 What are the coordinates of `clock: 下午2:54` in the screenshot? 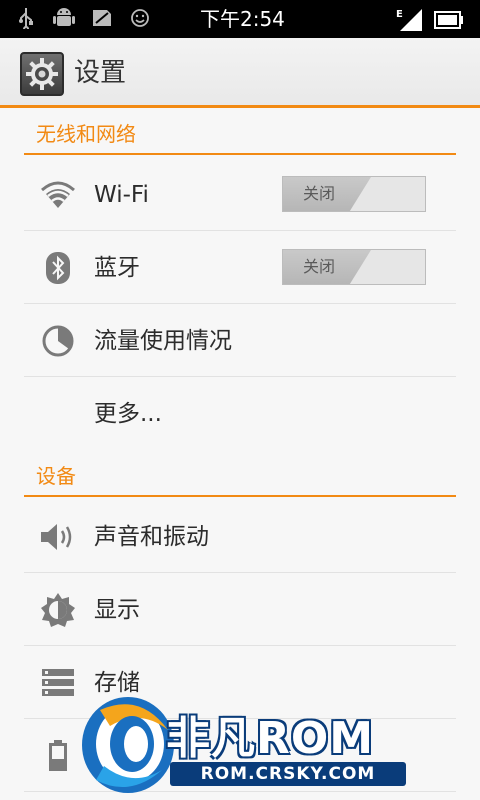 It's located at (242, 19).